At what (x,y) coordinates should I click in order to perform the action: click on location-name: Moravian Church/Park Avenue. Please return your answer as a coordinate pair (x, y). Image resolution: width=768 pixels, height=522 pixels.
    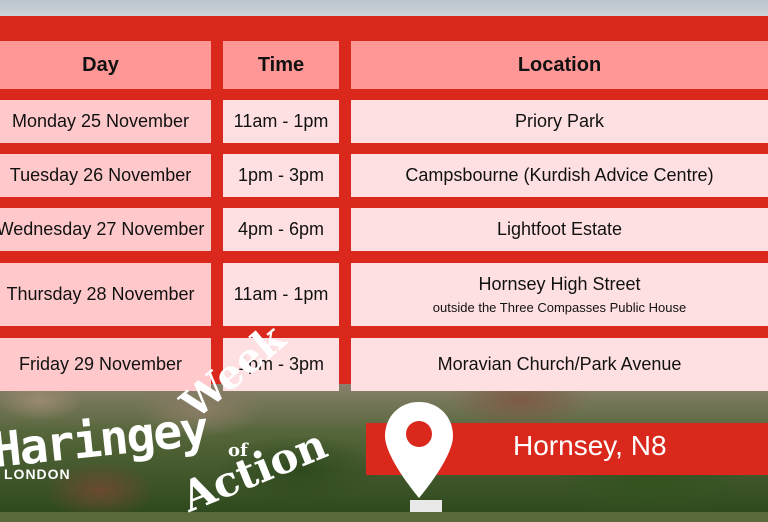
    Looking at the image, I should click on (559, 364).